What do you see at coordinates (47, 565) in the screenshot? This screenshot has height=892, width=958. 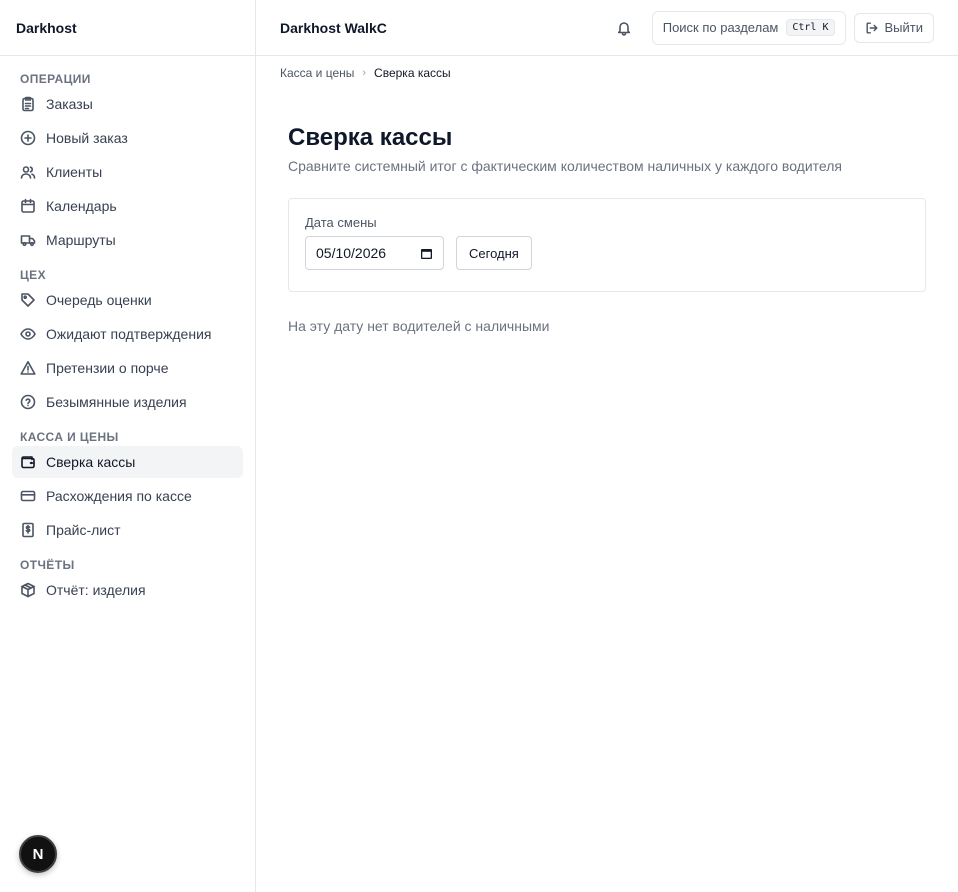 I see `nav-heading: ОТЧЁТЫ` at bounding box center [47, 565].